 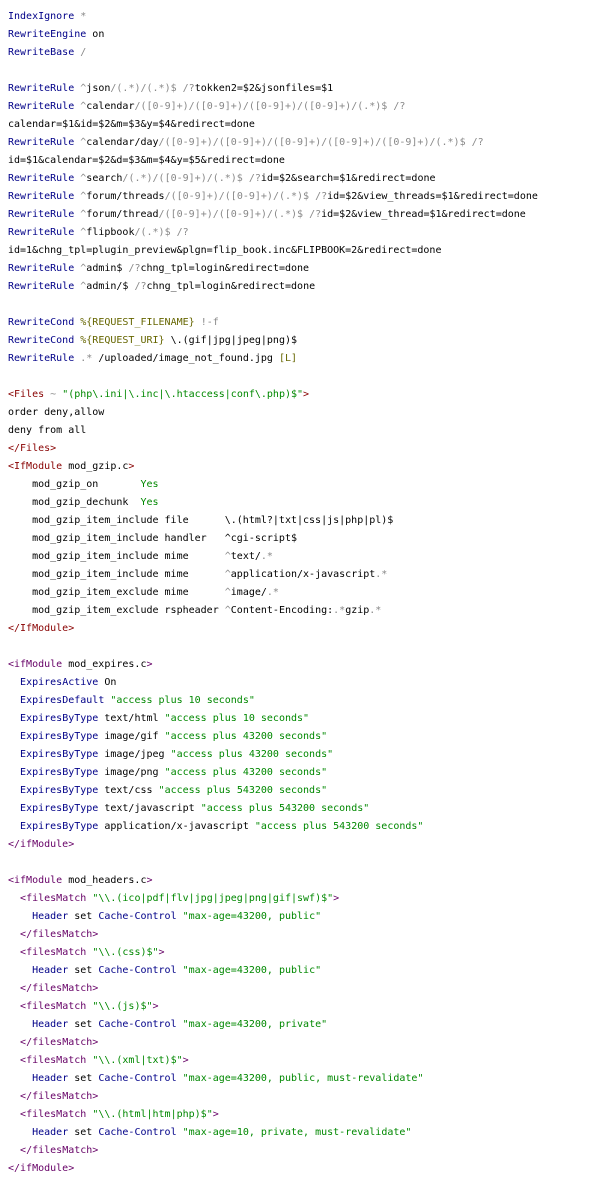 I want to click on code-token: "\\.(css)$", so click(x=125, y=952).